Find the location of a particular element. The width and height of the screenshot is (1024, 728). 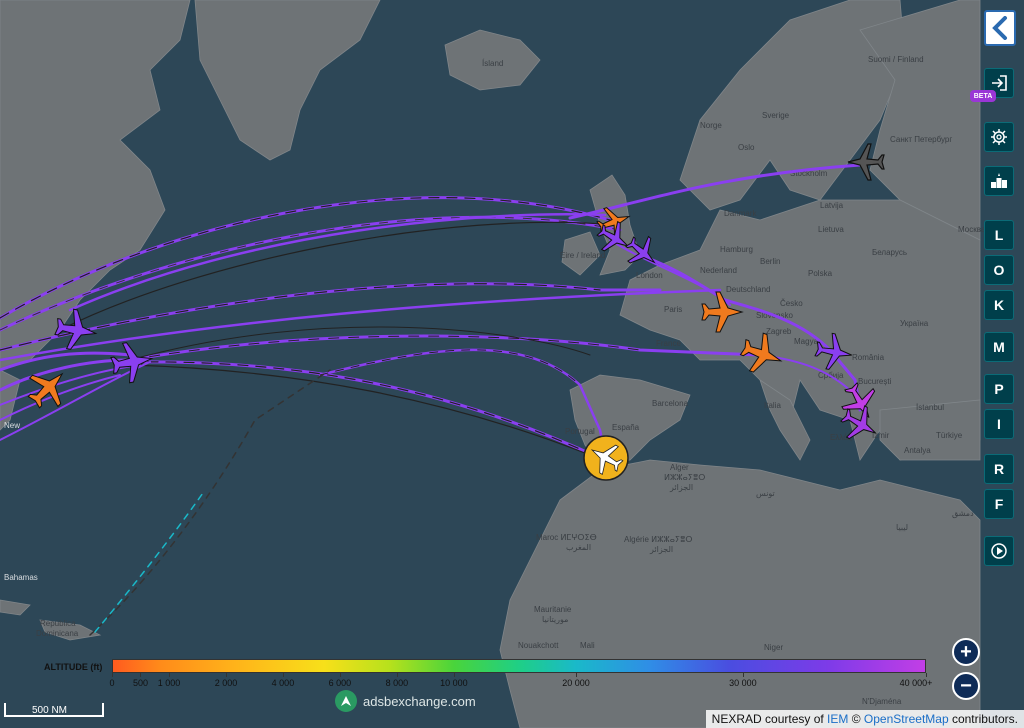

label-berlin: Berlin is located at coordinates (770, 261).